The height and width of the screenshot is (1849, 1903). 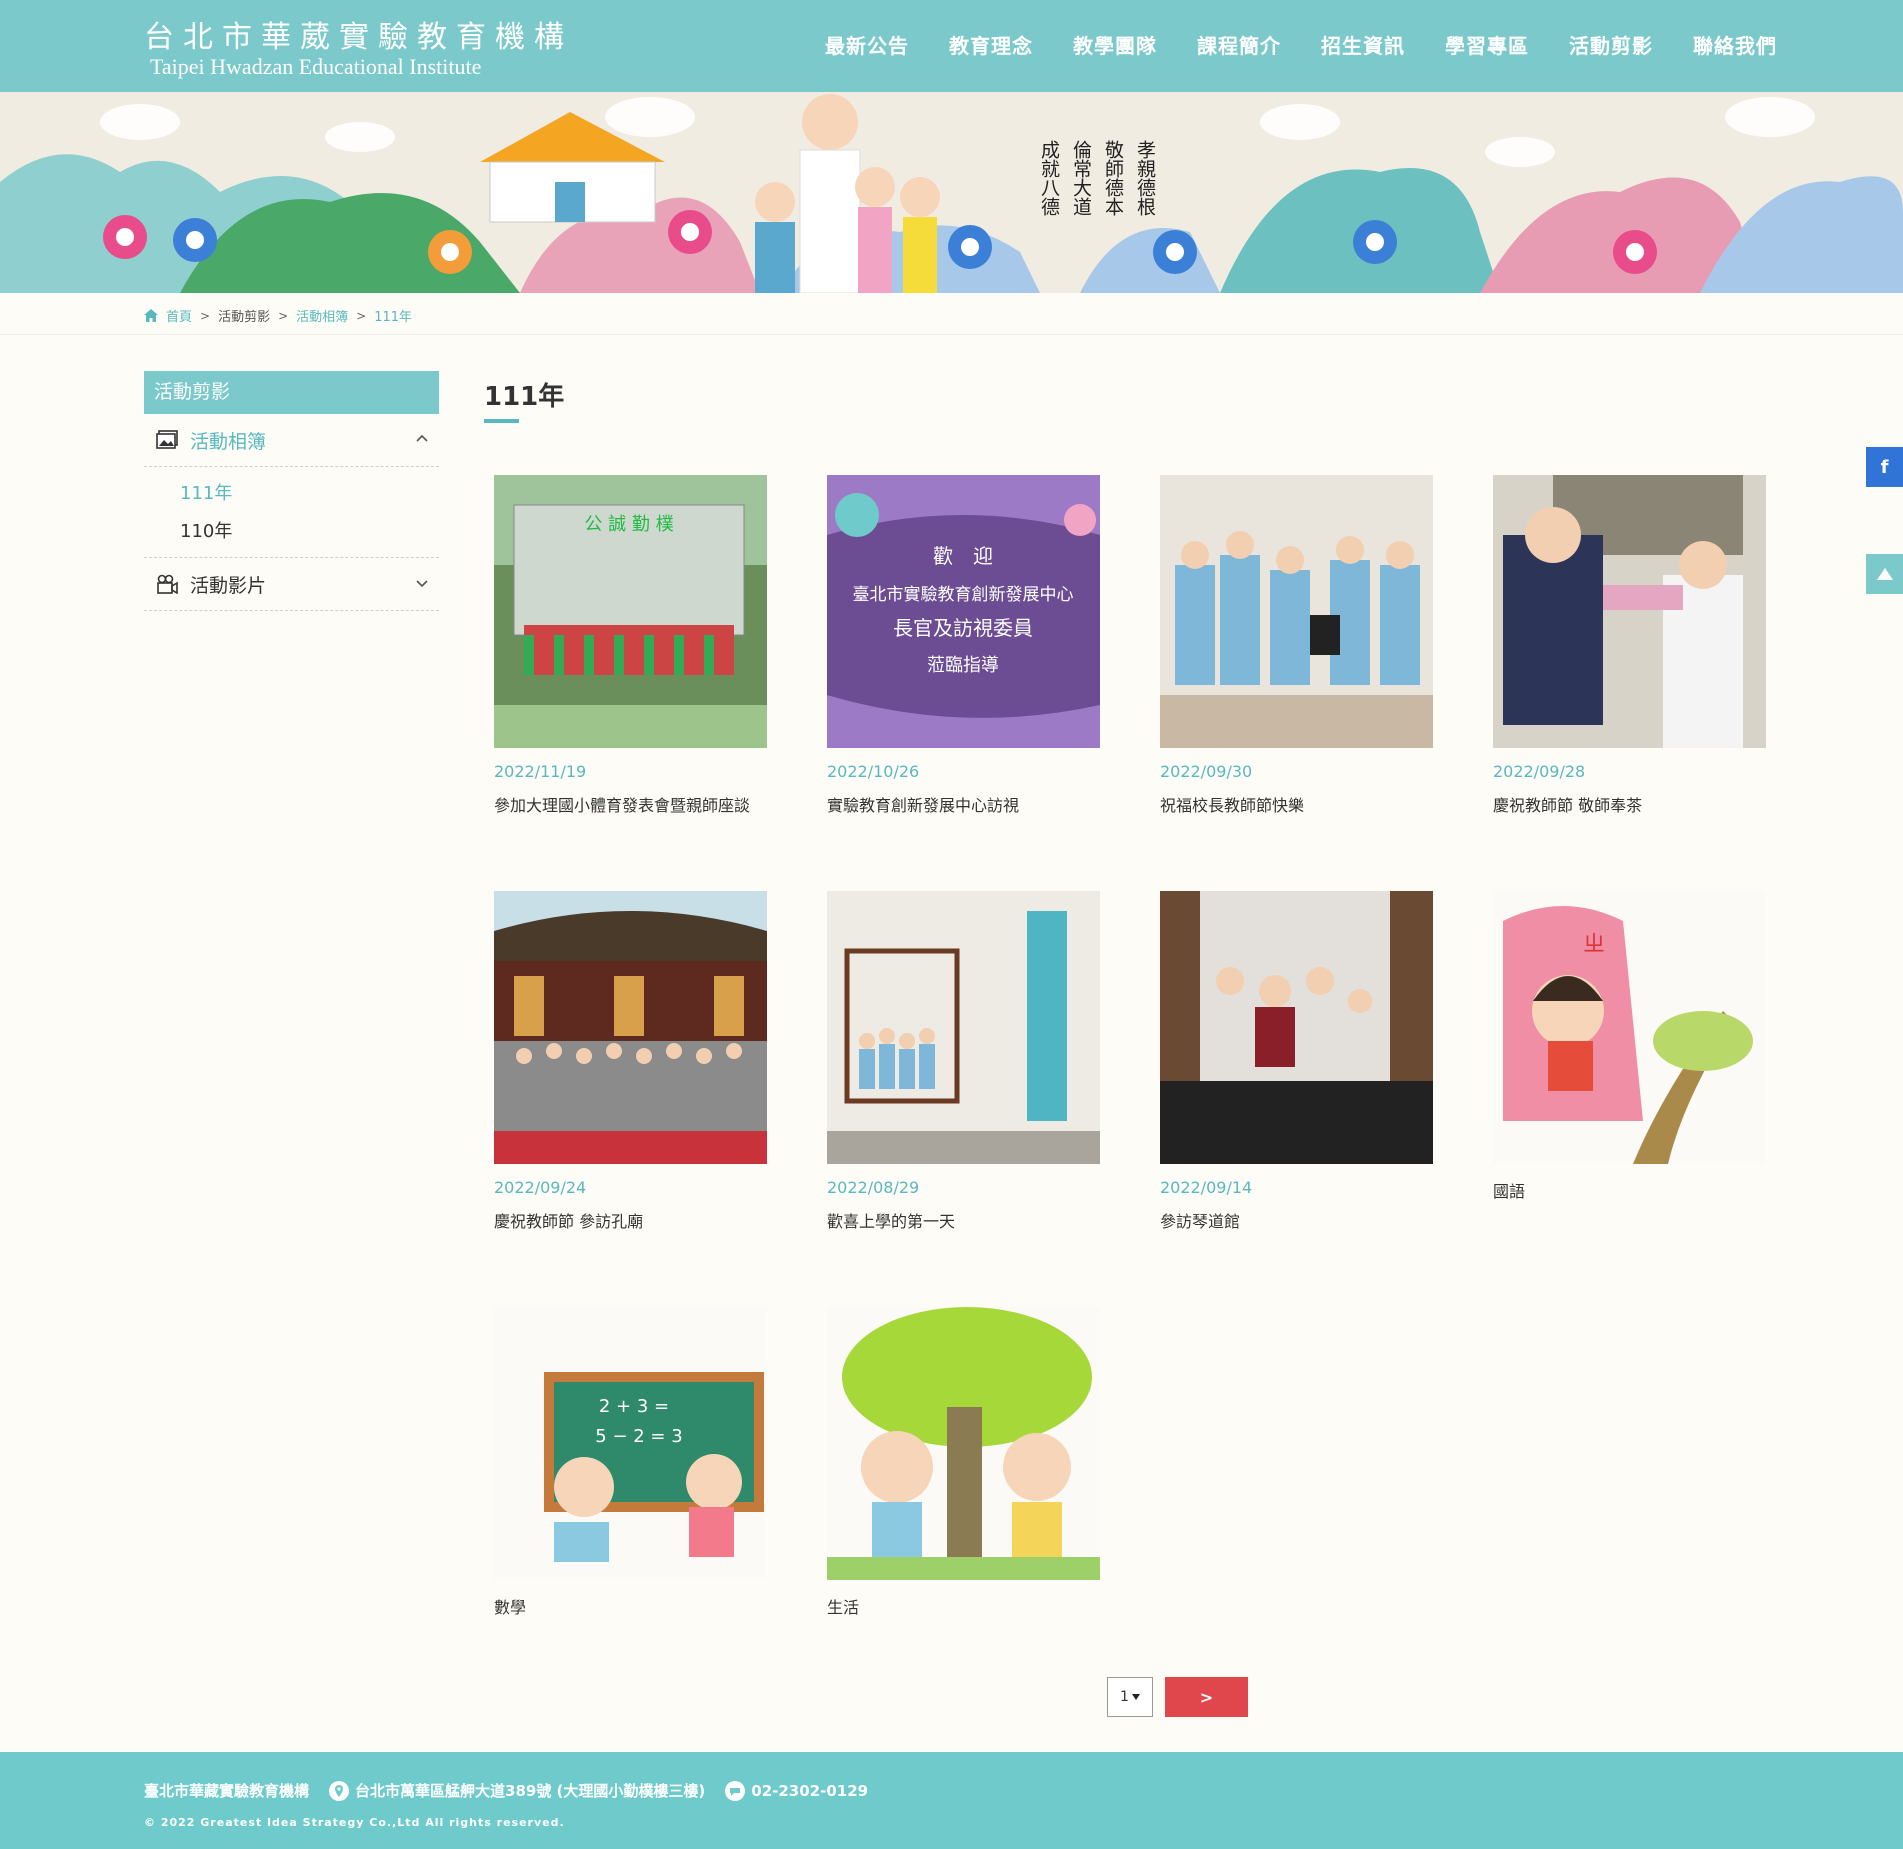 What do you see at coordinates (963, 1219) in the screenshot?
I see `album-caption: 歡喜上學的第一天` at bounding box center [963, 1219].